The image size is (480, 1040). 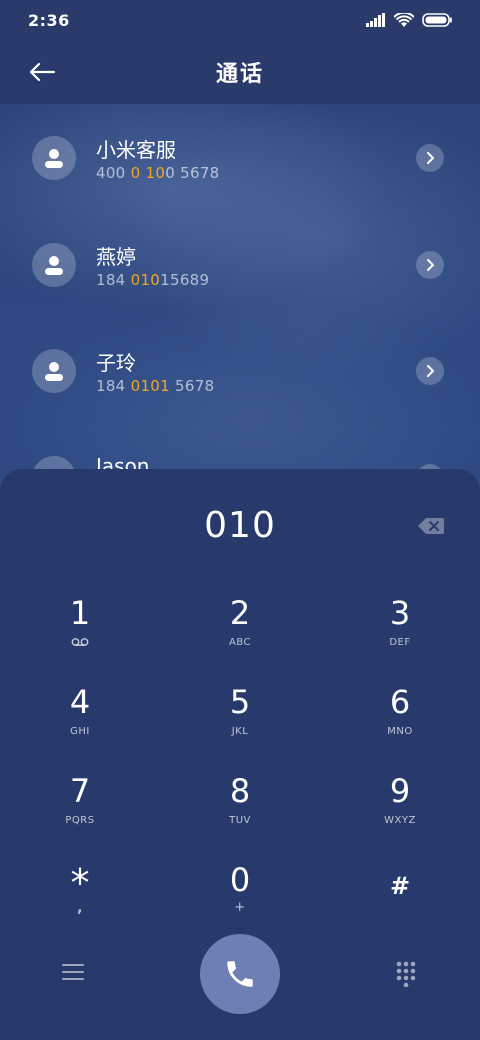 What do you see at coordinates (240, 880) in the screenshot?
I see `key-digit: 0` at bounding box center [240, 880].